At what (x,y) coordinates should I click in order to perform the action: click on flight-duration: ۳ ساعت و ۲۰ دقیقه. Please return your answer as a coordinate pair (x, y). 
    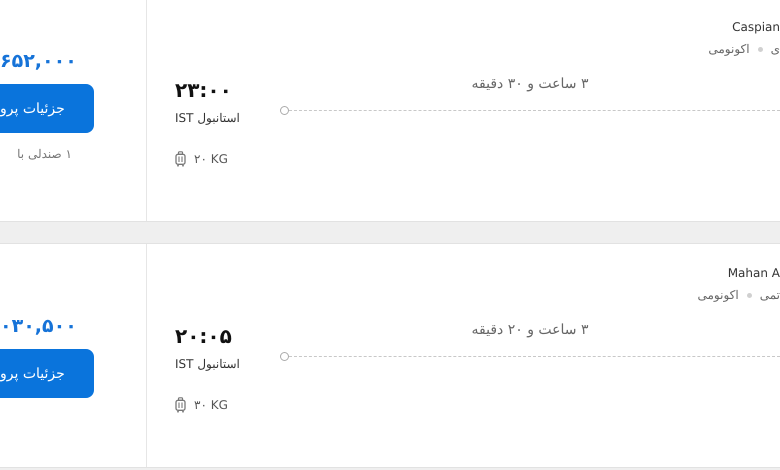
    Looking at the image, I should click on (530, 330).